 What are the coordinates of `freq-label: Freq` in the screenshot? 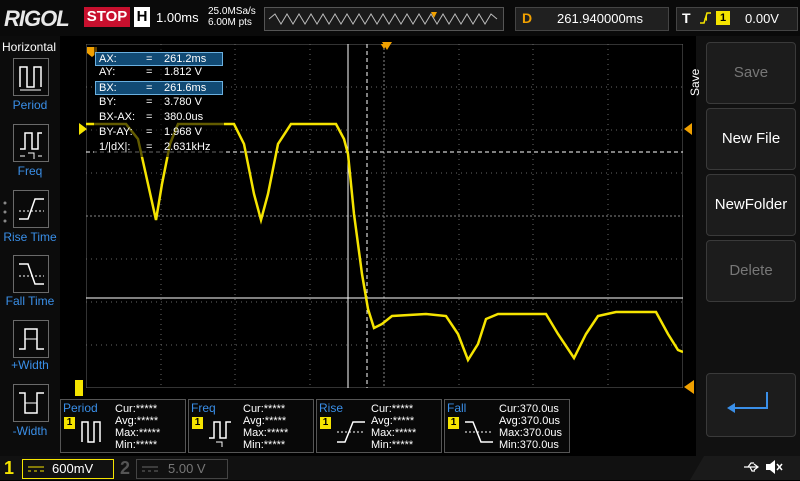 It's located at (30, 171).